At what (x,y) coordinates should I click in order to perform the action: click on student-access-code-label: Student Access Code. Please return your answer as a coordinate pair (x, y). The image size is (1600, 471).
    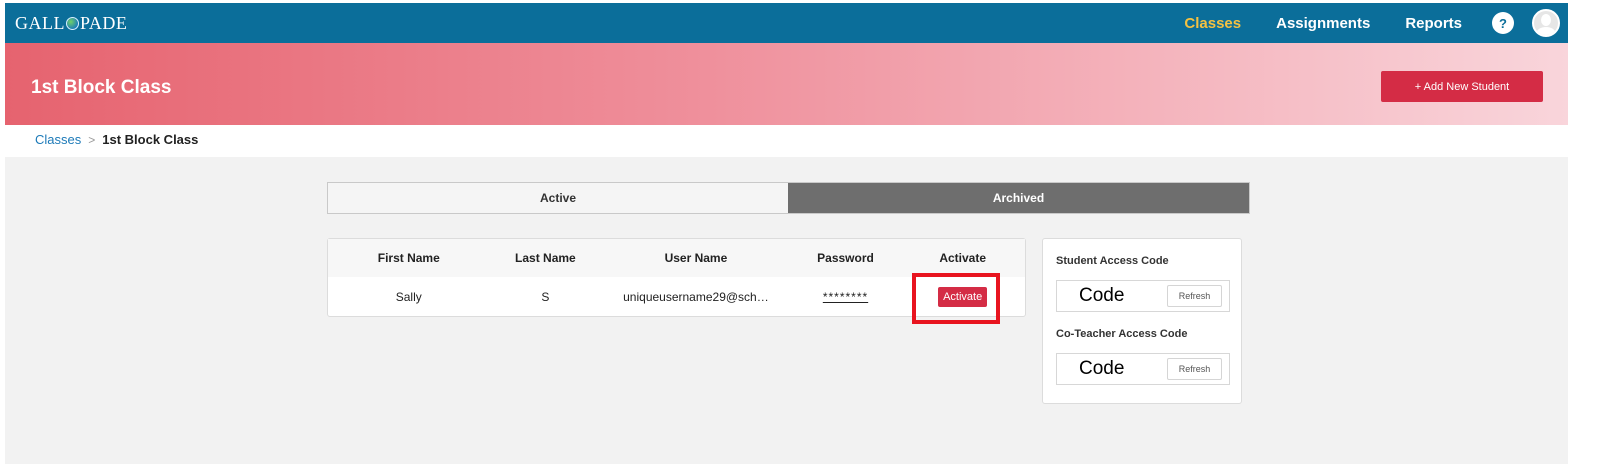
    Looking at the image, I should click on (1112, 261).